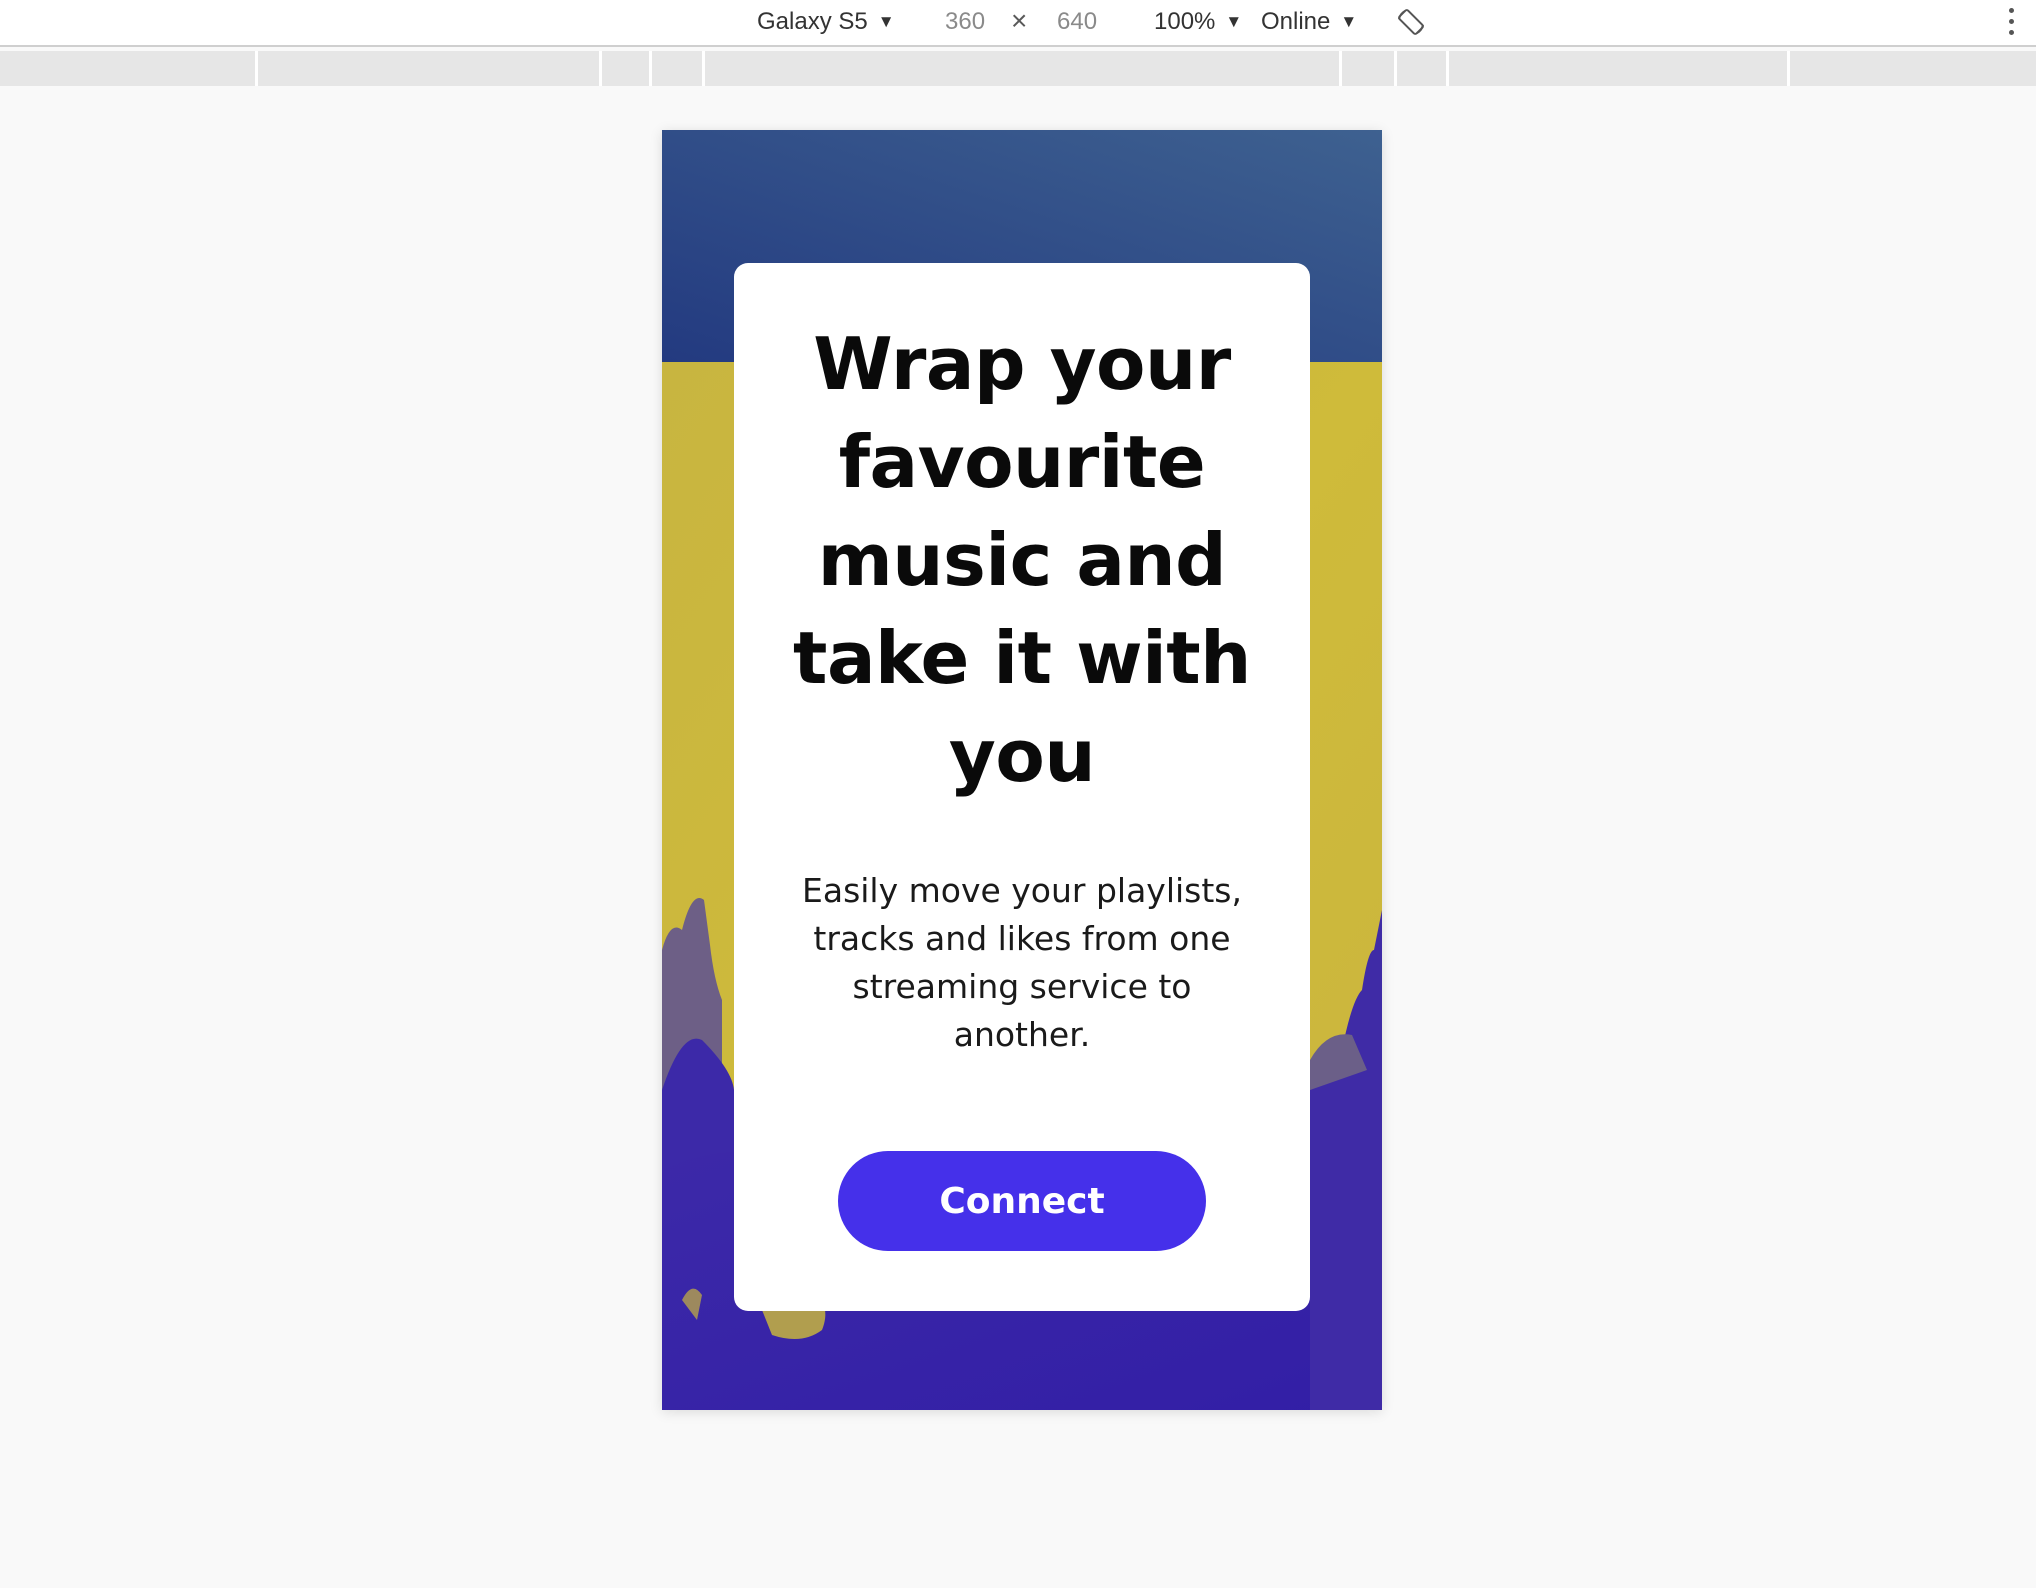 This screenshot has height=1588, width=2036. What do you see at coordinates (1018, 68) in the screenshot?
I see `media-query-bar` at bounding box center [1018, 68].